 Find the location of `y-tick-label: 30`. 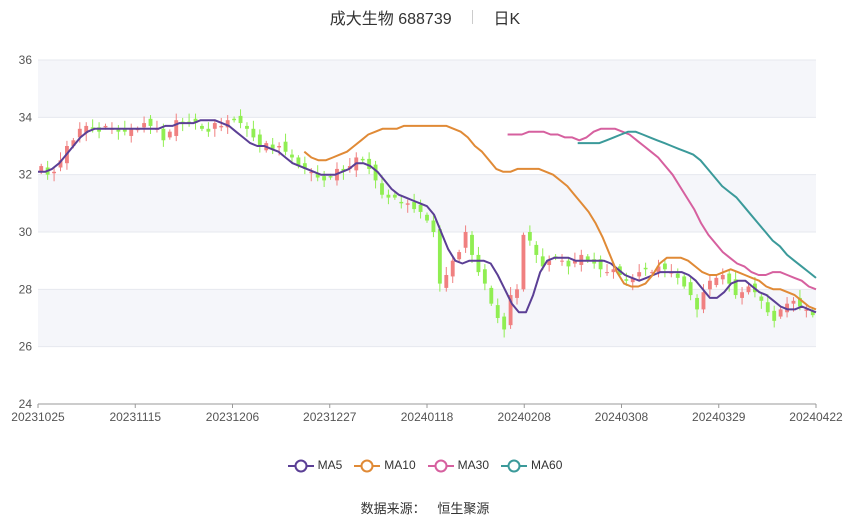

y-tick-label: 30 is located at coordinates (26, 232).